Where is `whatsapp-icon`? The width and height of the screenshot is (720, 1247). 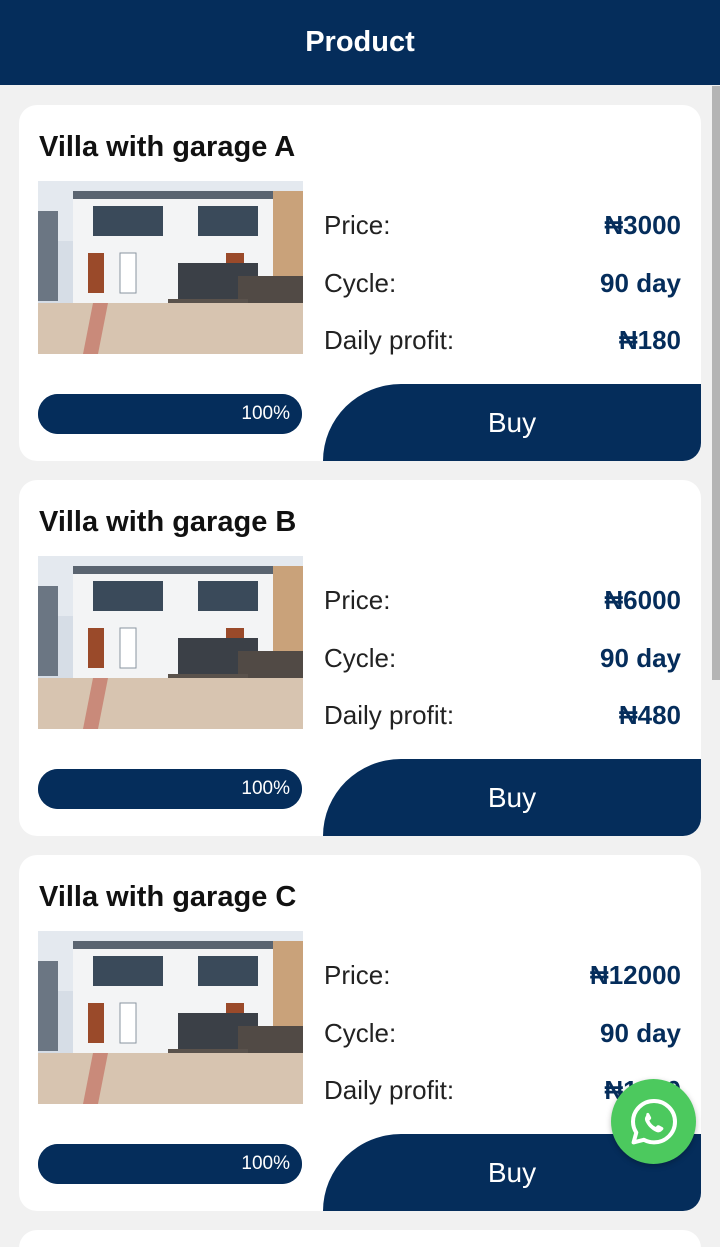 whatsapp-icon is located at coordinates (653, 1121).